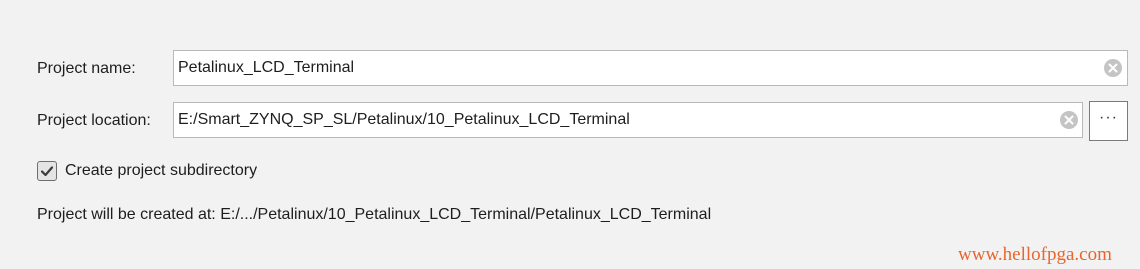 Image resolution: width=1140 pixels, height=269 pixels. What do you see at coordinates (161, 170) in the screenshot?
I see `create-subdirectory-label: Create project subdirectory` at bounding box center [161, 170].